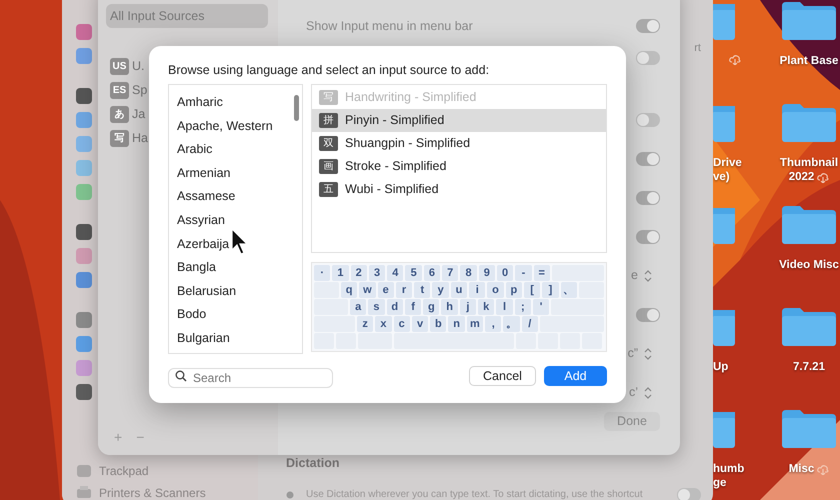 The image size is (840, 500). I want to click on keyboard-key: 0, so click(505, 273).